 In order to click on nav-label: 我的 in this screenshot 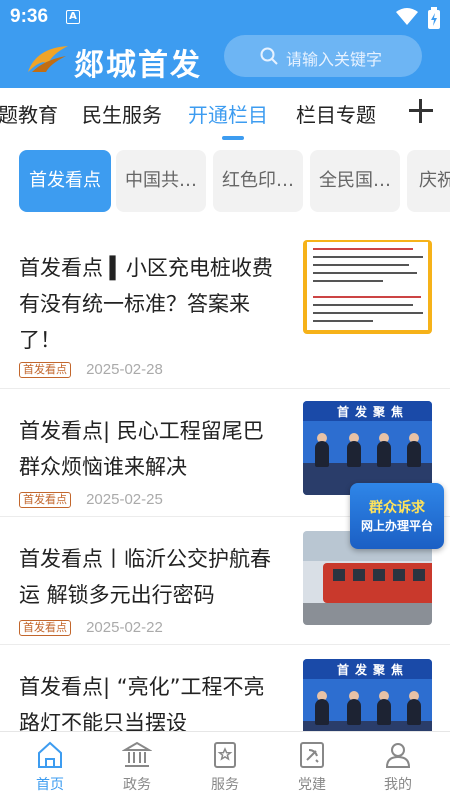, I will do `click(398, 785)`.